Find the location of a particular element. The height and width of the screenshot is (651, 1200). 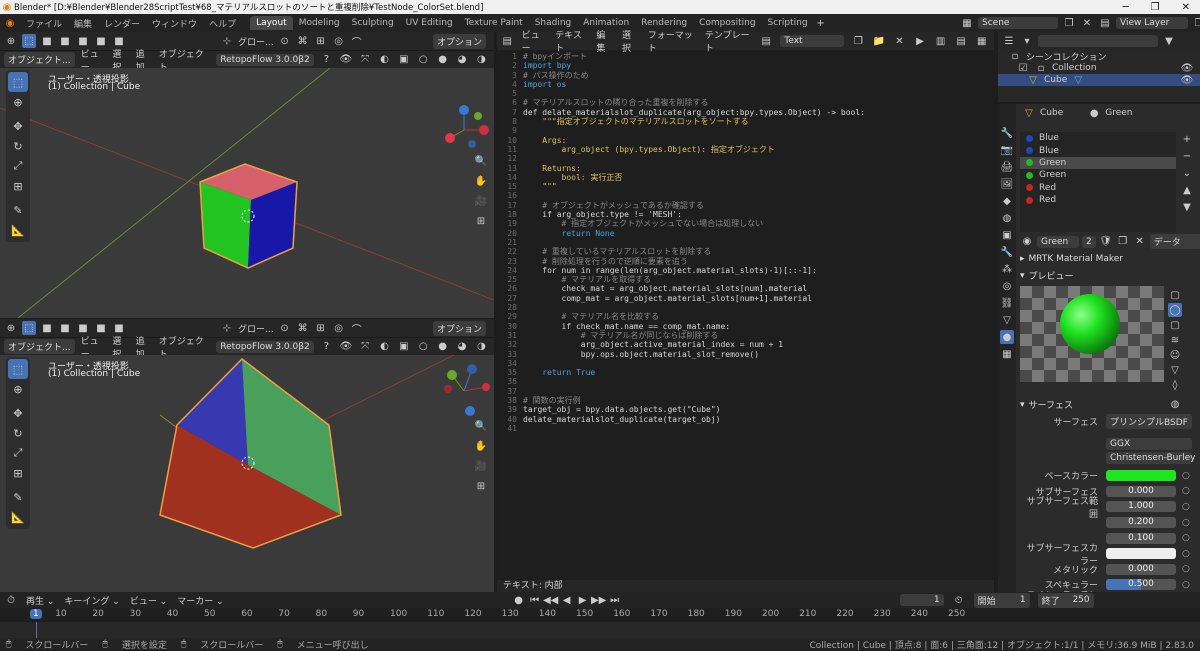

menu-3: ウィンドウ is located at coordinates (174, 23).